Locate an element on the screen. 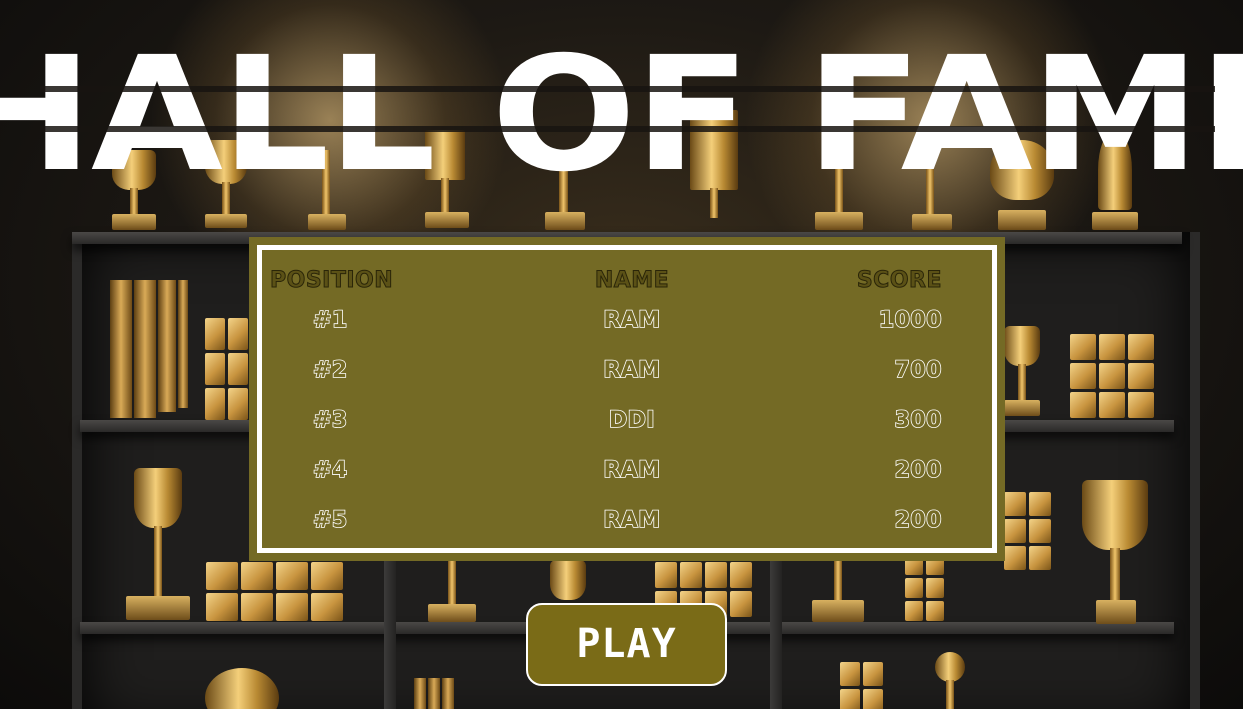 The width and height of the screenshot is (1243, 709). row-position: #5 is located at coordinates (330, 520).